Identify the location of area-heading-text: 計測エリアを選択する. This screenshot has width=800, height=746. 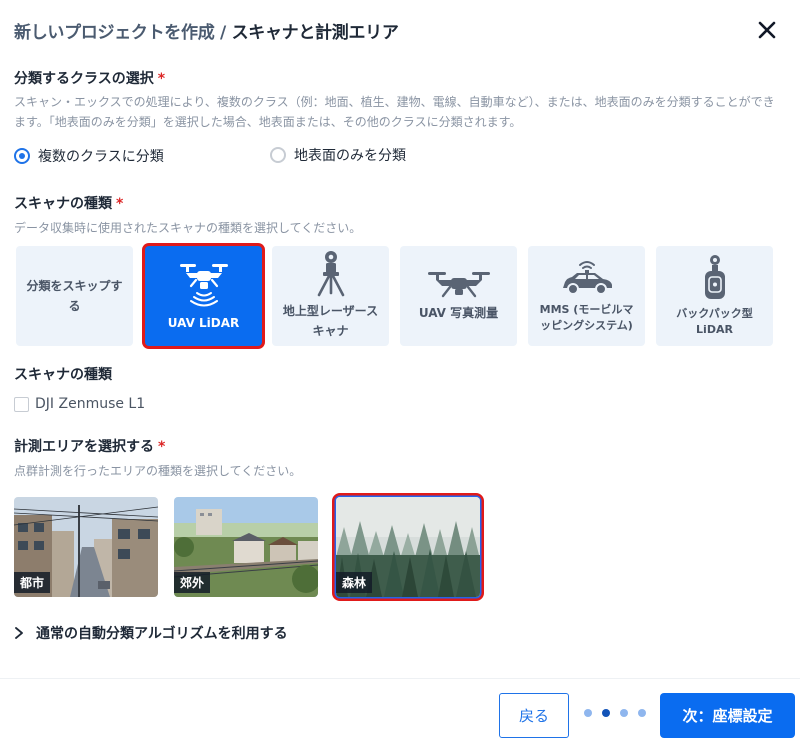
(84, 447).